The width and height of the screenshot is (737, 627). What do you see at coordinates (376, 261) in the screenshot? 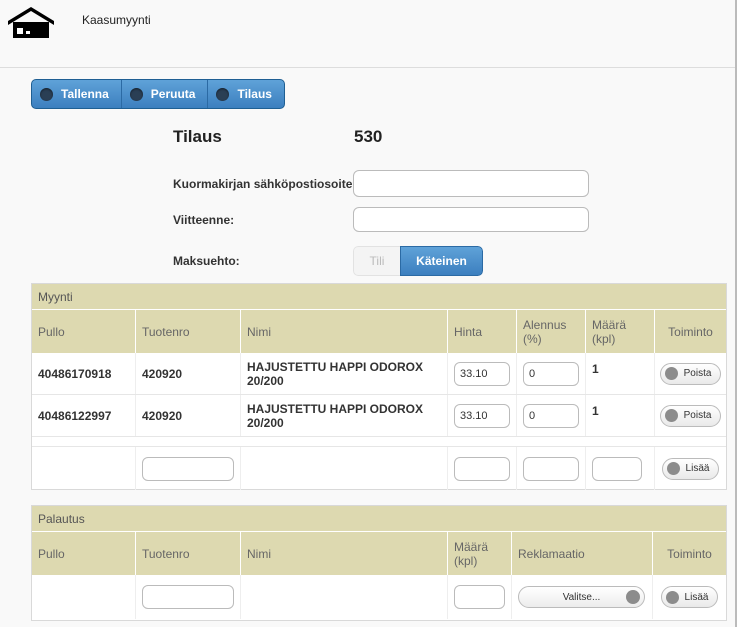
I see `payment-option-account: Tili` at bounding box center [376, 261].